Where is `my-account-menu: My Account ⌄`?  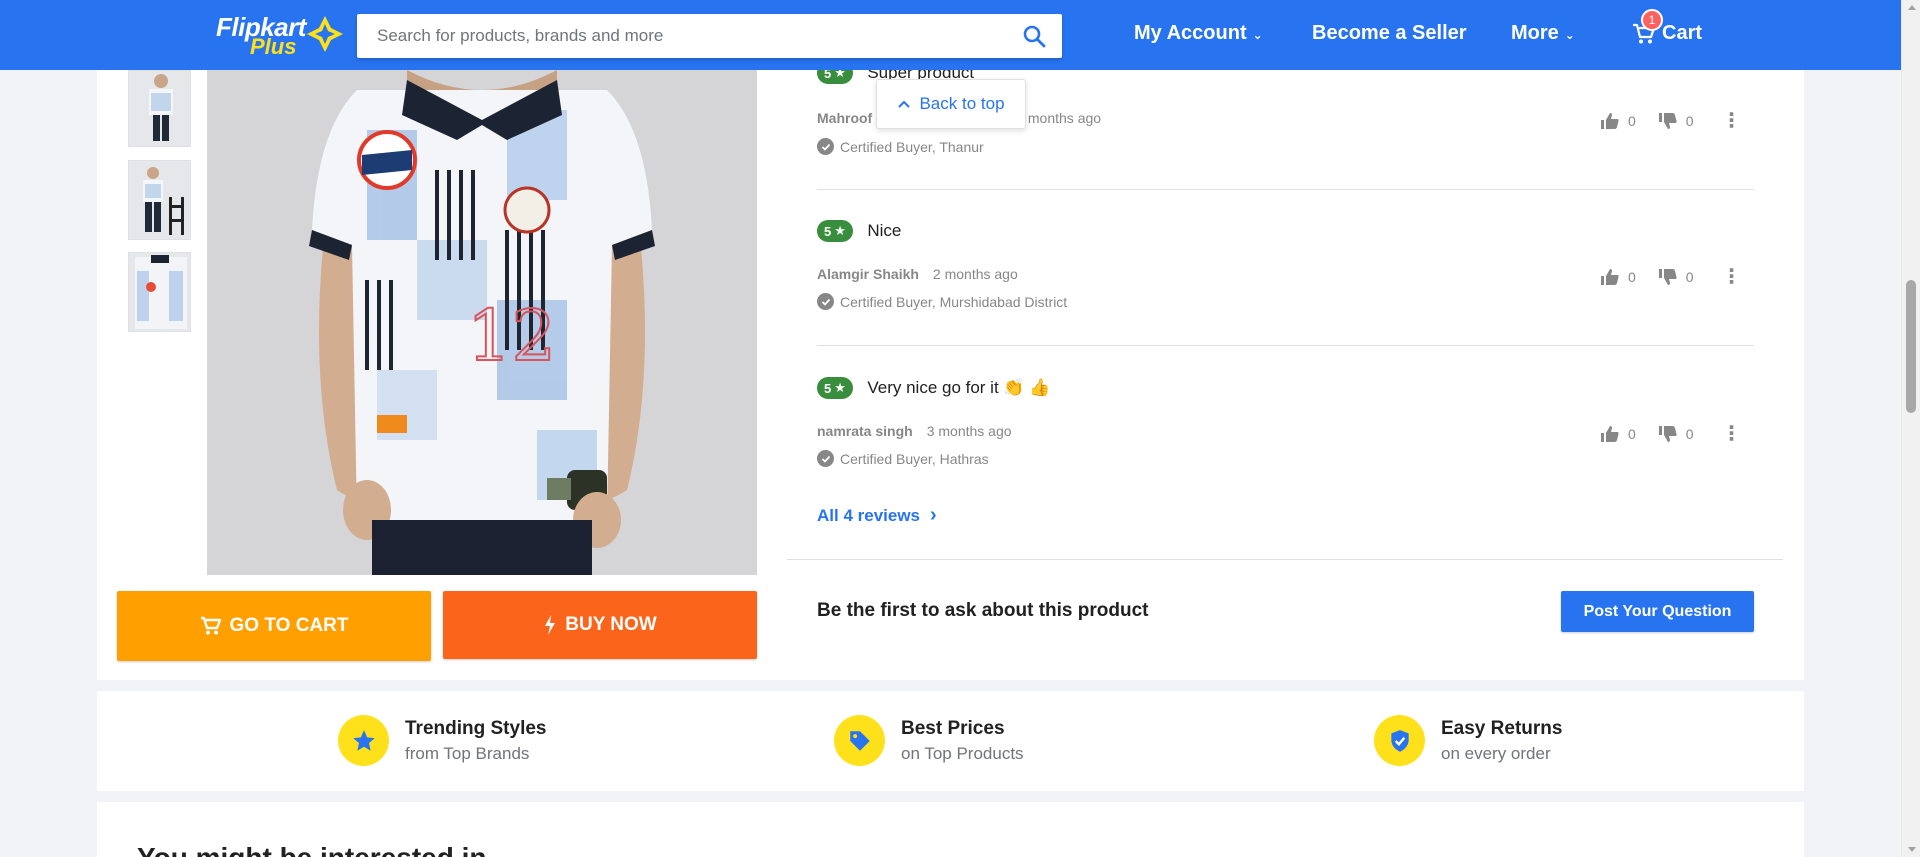
my-account-menu: My Account ⌄ is located at coordinates (1198, 33).